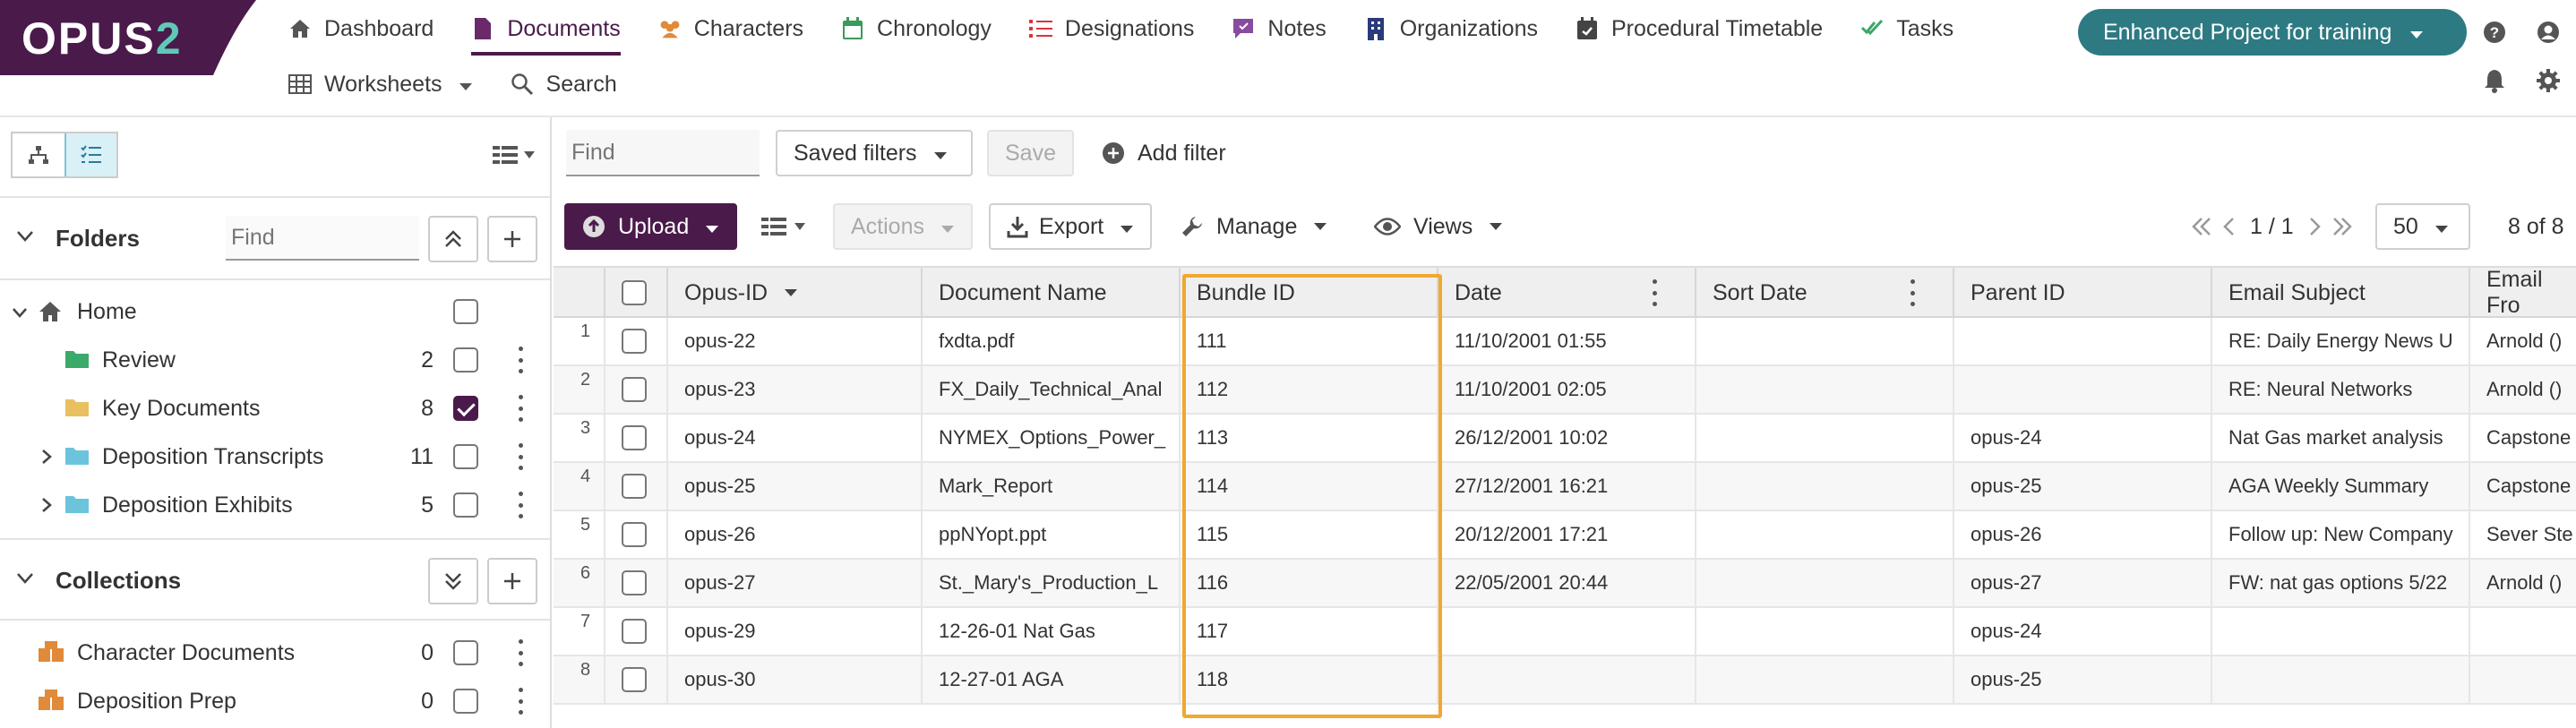  What do you see at coordinates (275, 311) in the screenshot?
I see `folder-row-home: Home` at bounding box center [275, 311].